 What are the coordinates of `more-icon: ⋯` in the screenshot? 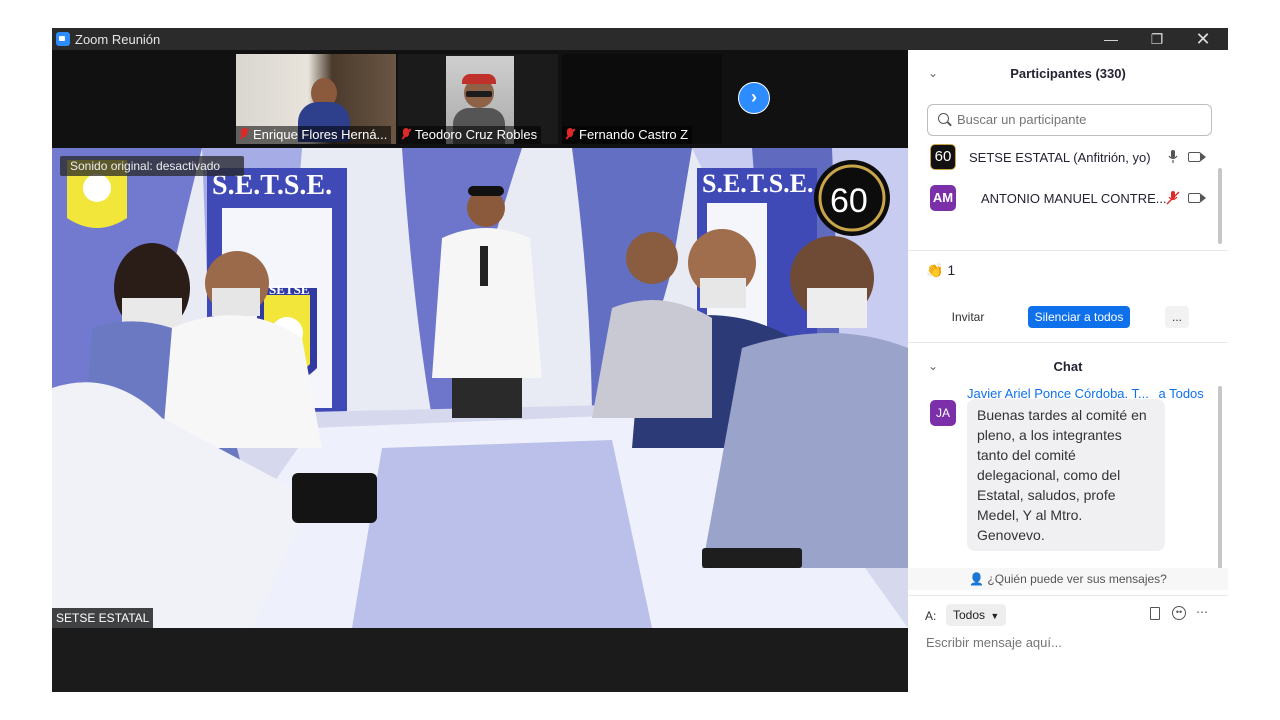 It's located at (1202, 612).